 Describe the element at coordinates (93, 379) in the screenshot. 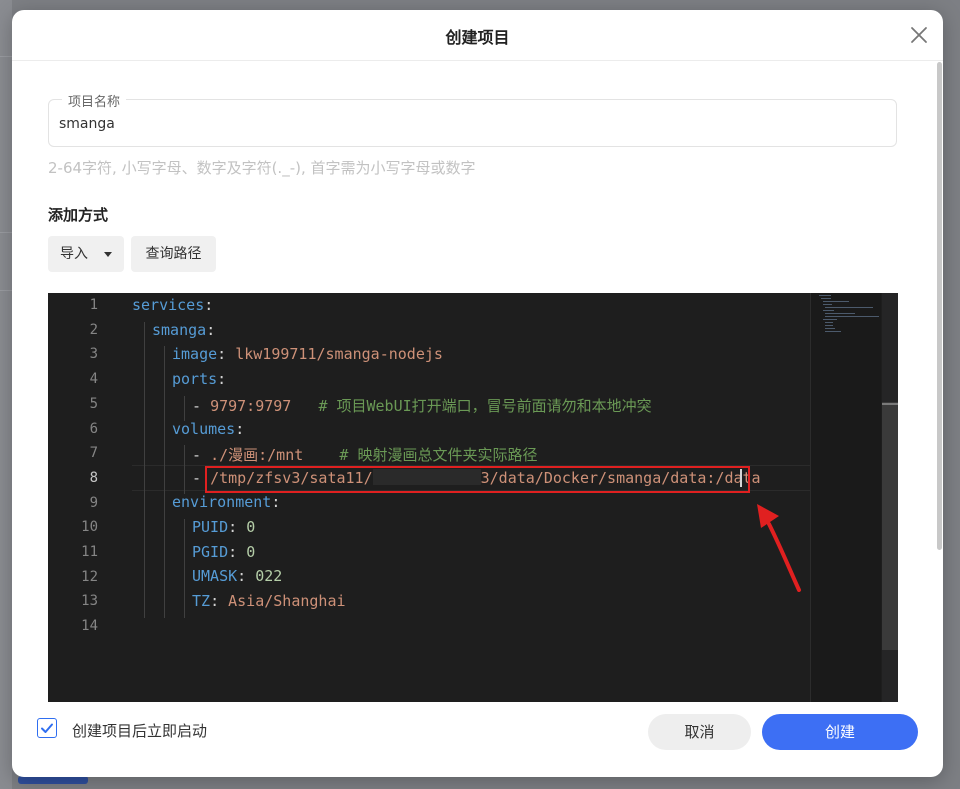

I see `line-number: 4` at that location.